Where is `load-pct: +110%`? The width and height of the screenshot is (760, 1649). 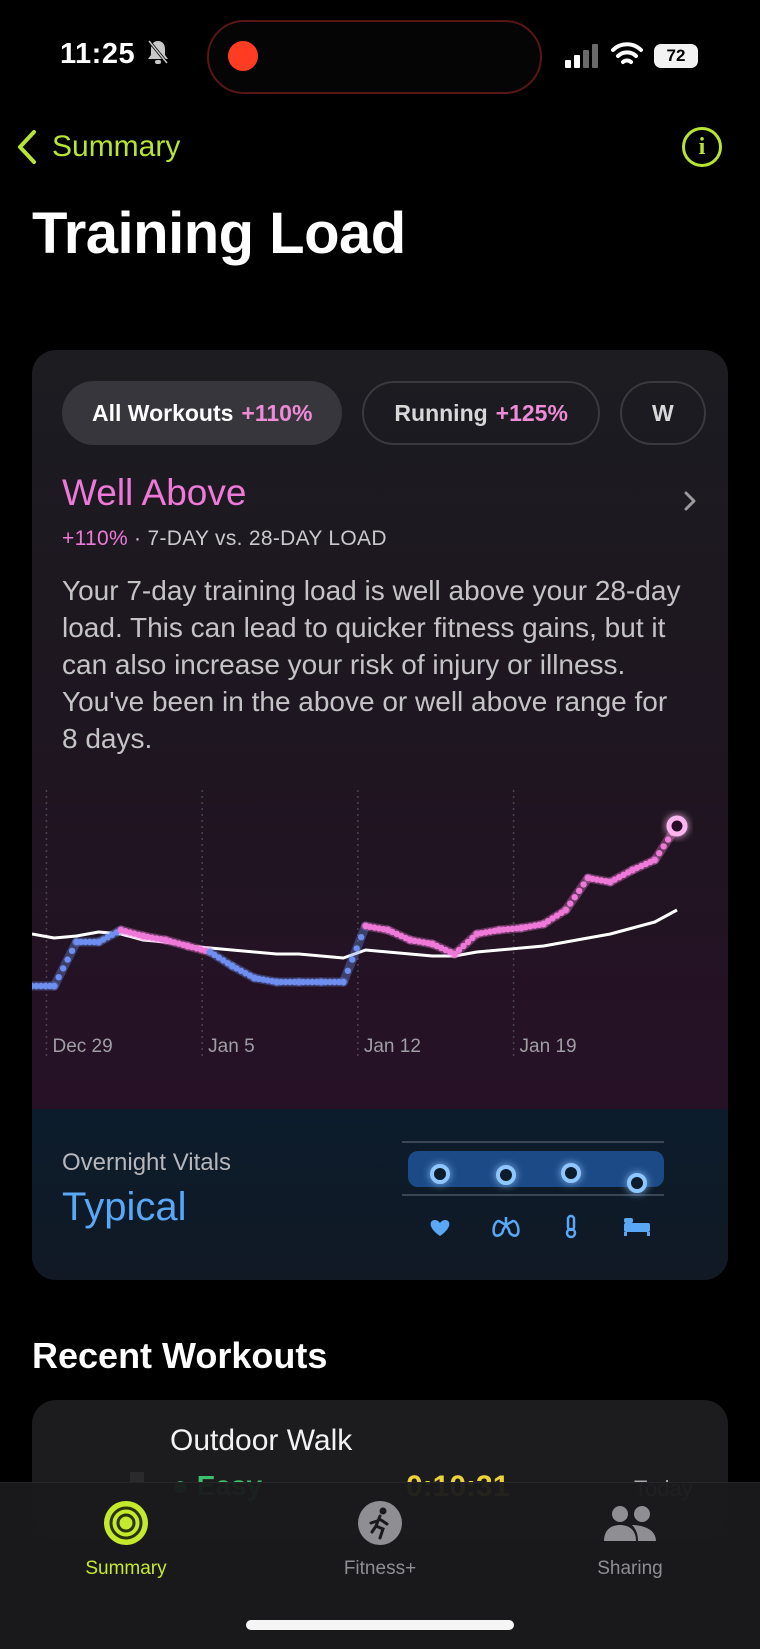
load-pct: +110% is located at coordinates (95, 538).